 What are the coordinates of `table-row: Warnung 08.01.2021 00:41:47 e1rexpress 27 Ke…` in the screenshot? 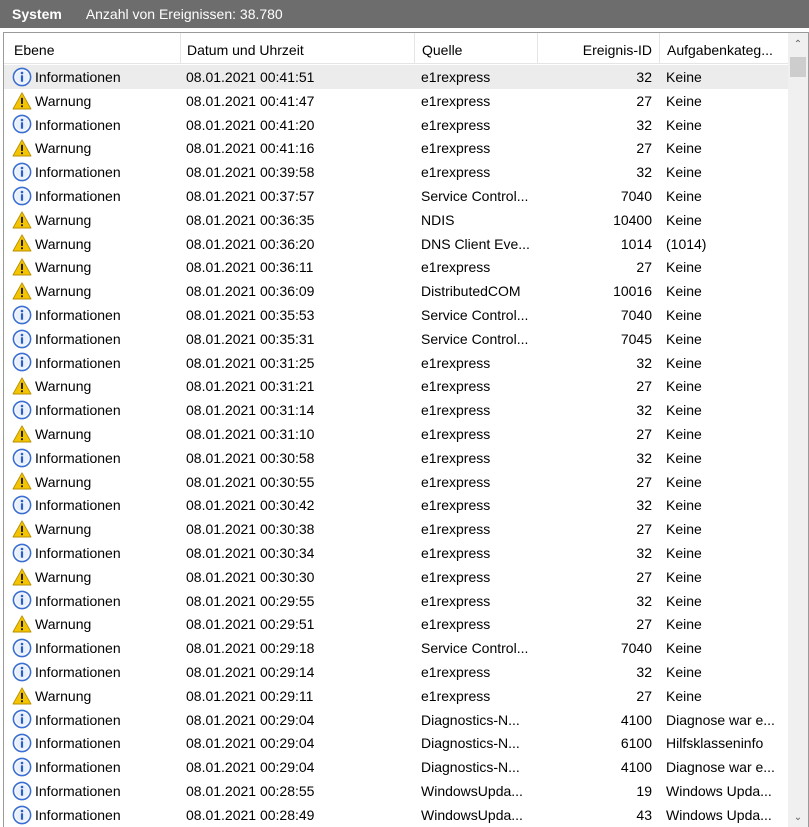 It's located at (396, 101).